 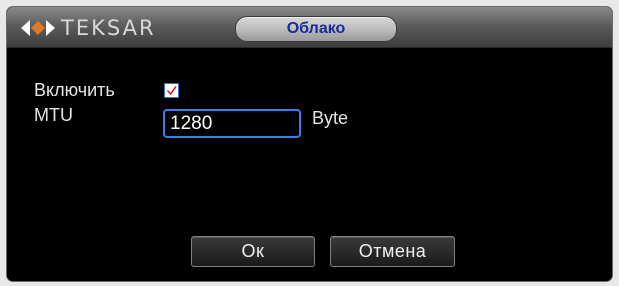 I want to click on enable-checkbox, so click(x=171, y=90).